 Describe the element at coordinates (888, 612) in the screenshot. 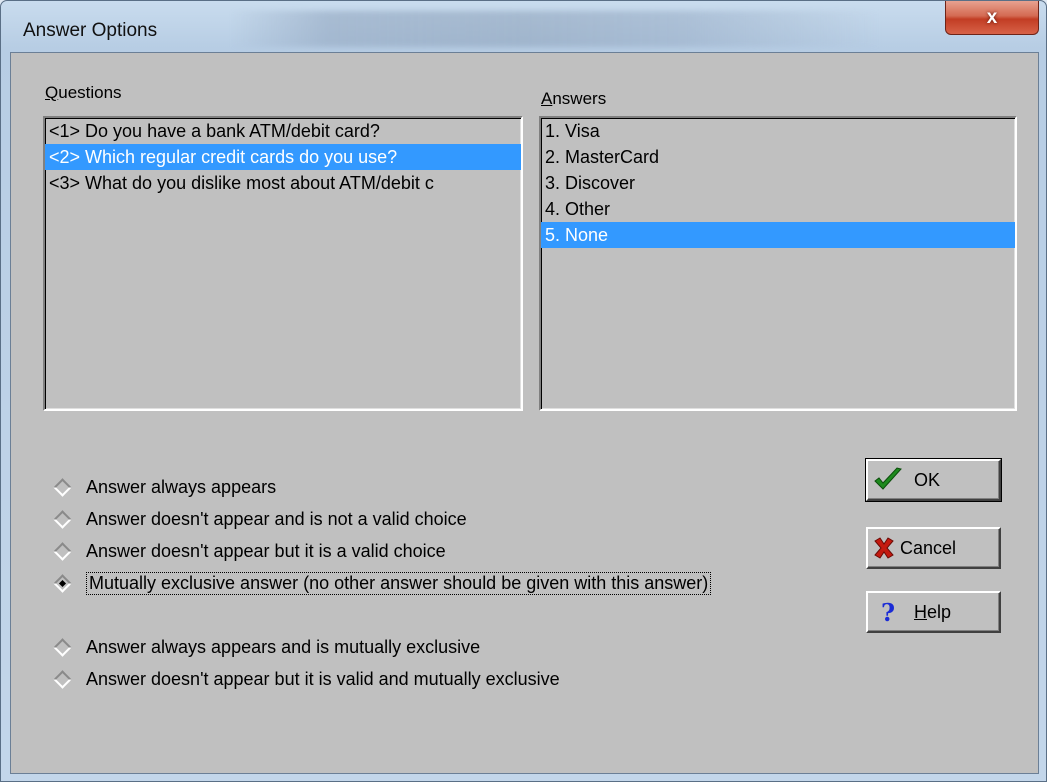

I see `question-icon: ?` at that location.